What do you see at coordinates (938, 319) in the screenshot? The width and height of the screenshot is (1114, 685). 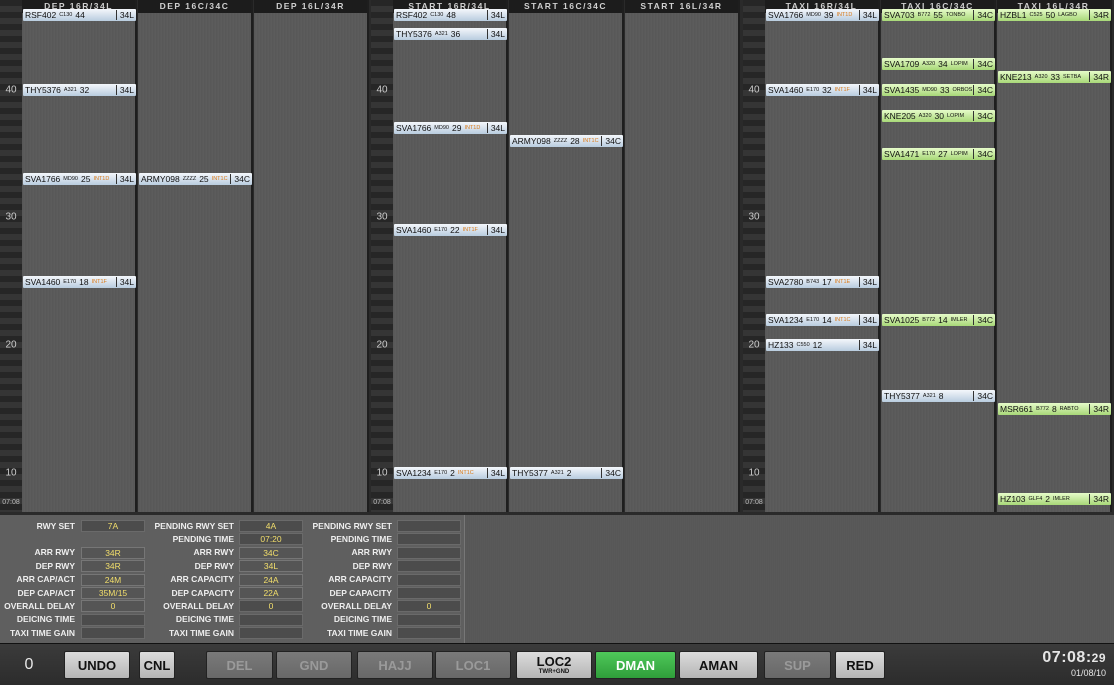 I see `flight-strip: SVA1025 B772 14 IMLER 34C` at bounding box center [938, 319].